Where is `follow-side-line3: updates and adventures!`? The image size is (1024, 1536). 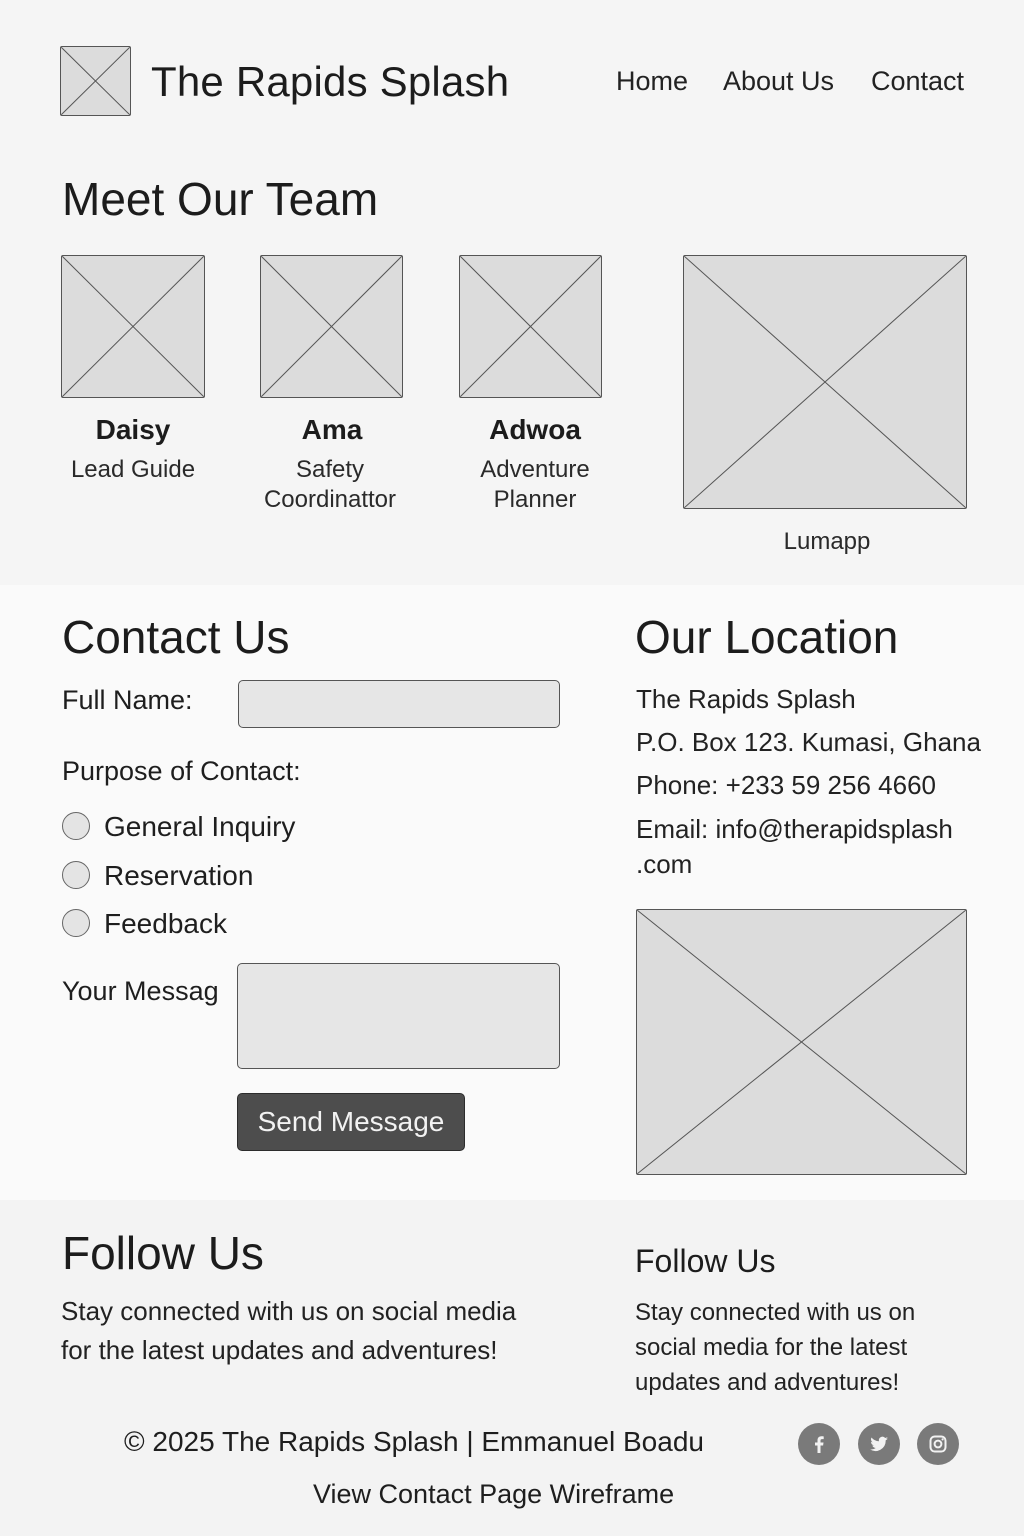 follow-side-line3: updates and adventures! is located at coordinates (767, 1382).